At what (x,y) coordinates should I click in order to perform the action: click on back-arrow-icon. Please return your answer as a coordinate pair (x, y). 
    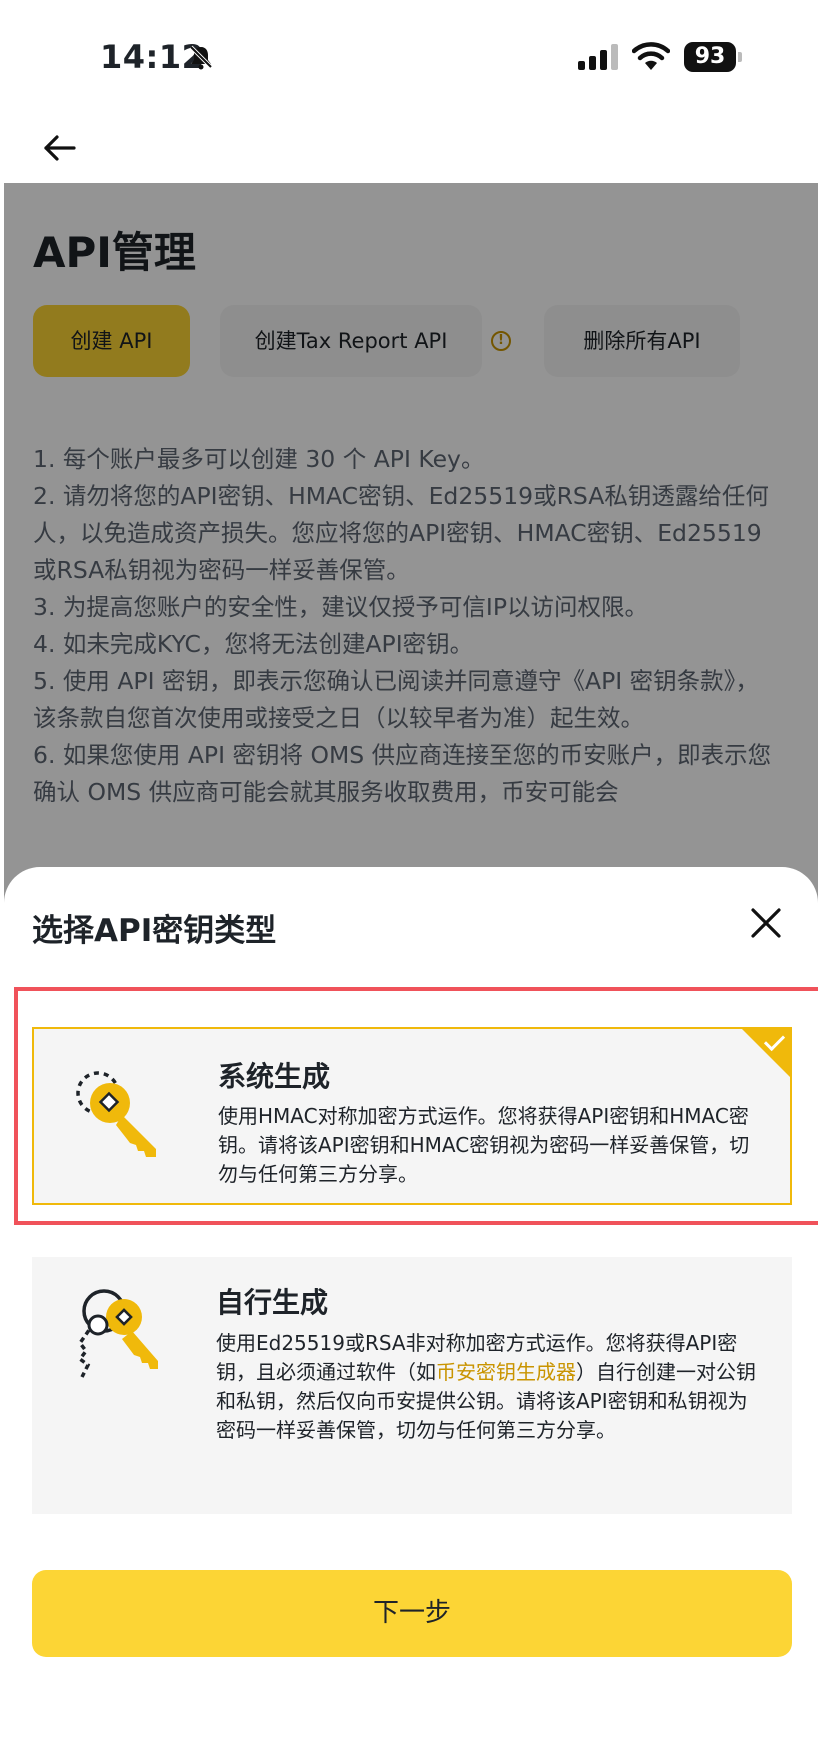
    Looking at the image, I should click on (60, 148).